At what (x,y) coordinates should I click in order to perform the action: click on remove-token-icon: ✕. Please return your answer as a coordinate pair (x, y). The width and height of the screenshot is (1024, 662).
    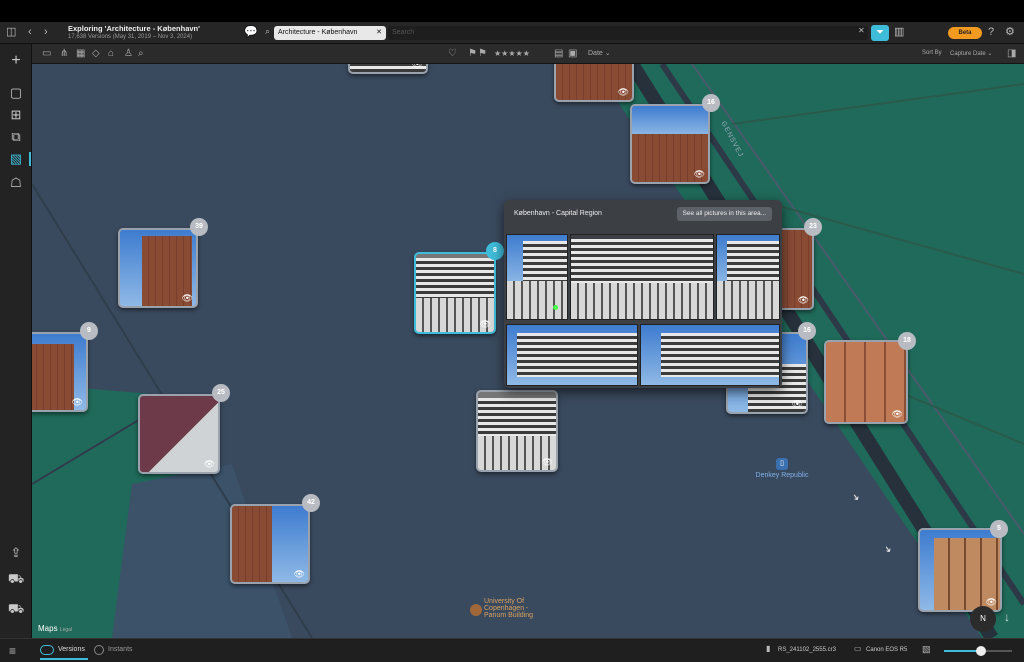
    Looking at the image, I should click on (379, 33).